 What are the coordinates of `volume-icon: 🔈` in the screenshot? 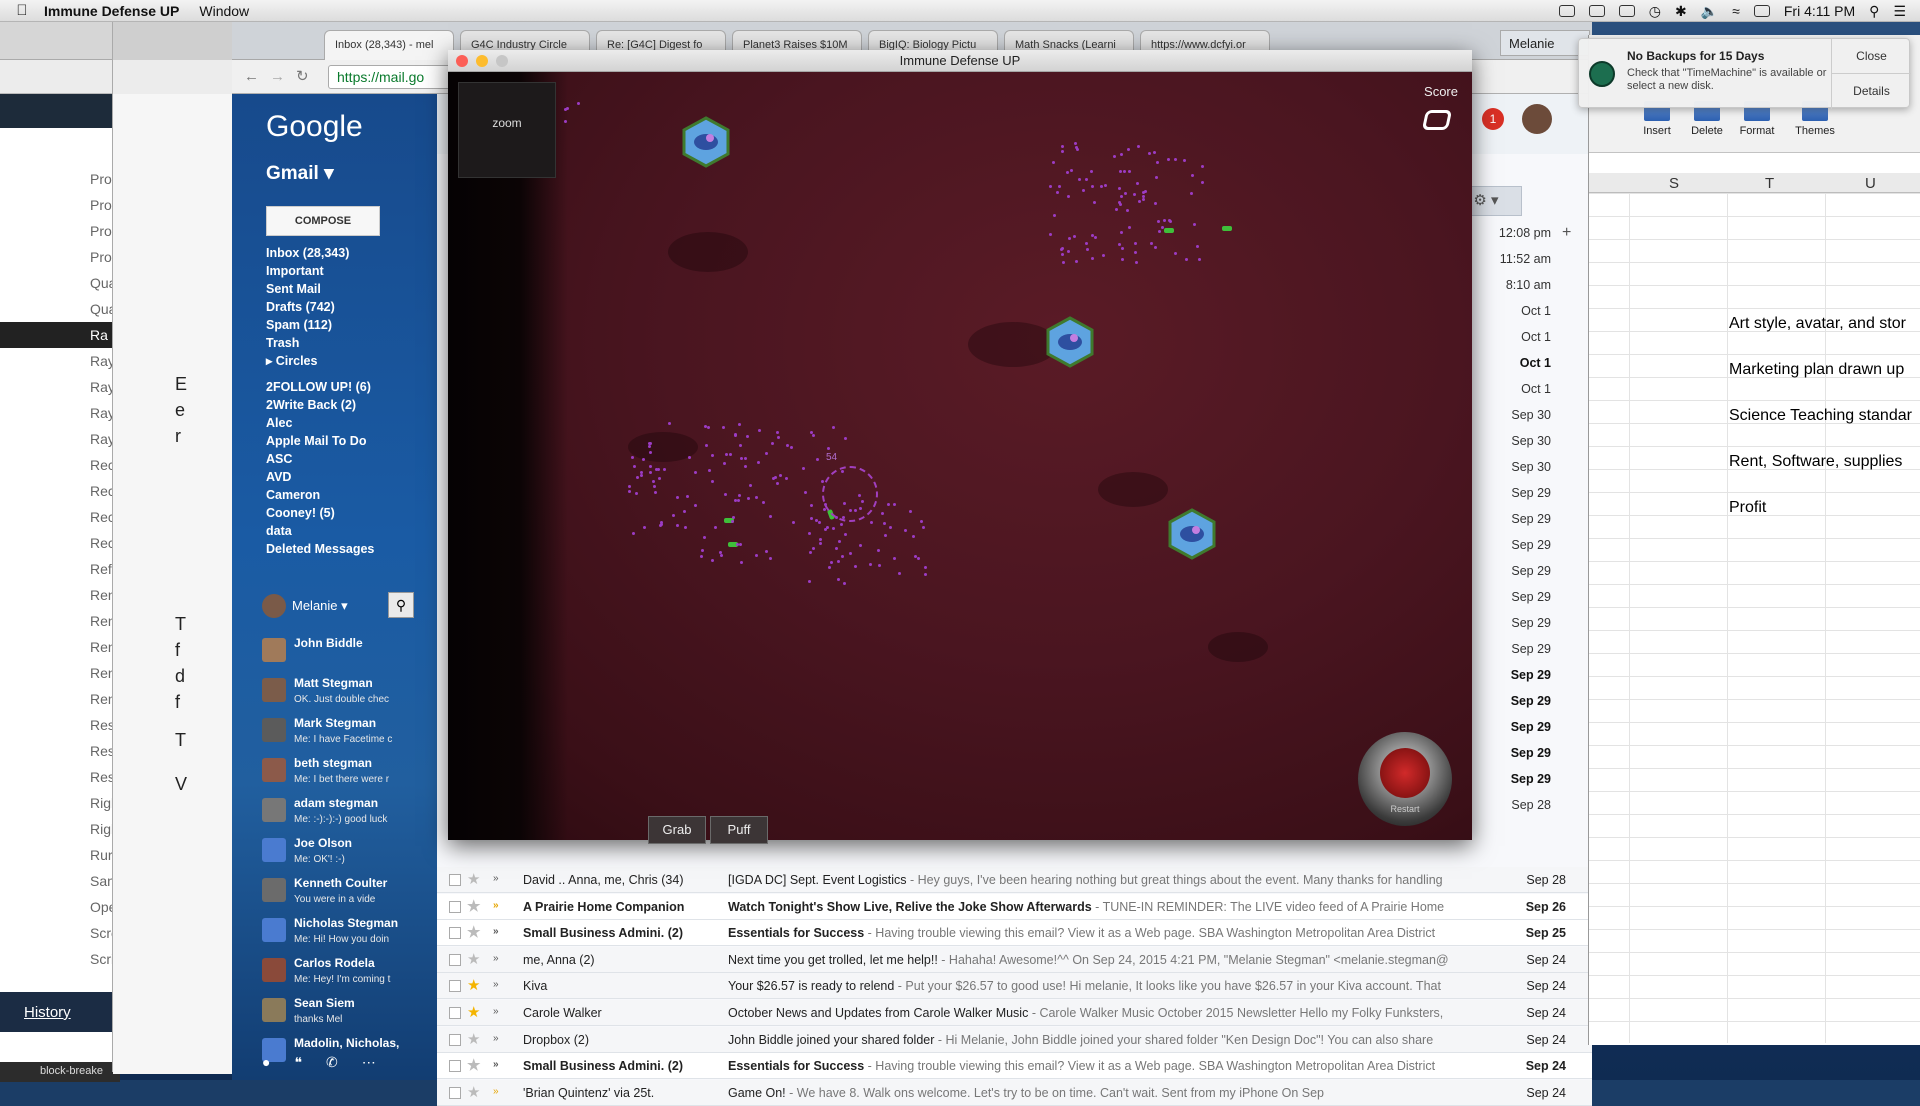 It's located at (1709, 11).